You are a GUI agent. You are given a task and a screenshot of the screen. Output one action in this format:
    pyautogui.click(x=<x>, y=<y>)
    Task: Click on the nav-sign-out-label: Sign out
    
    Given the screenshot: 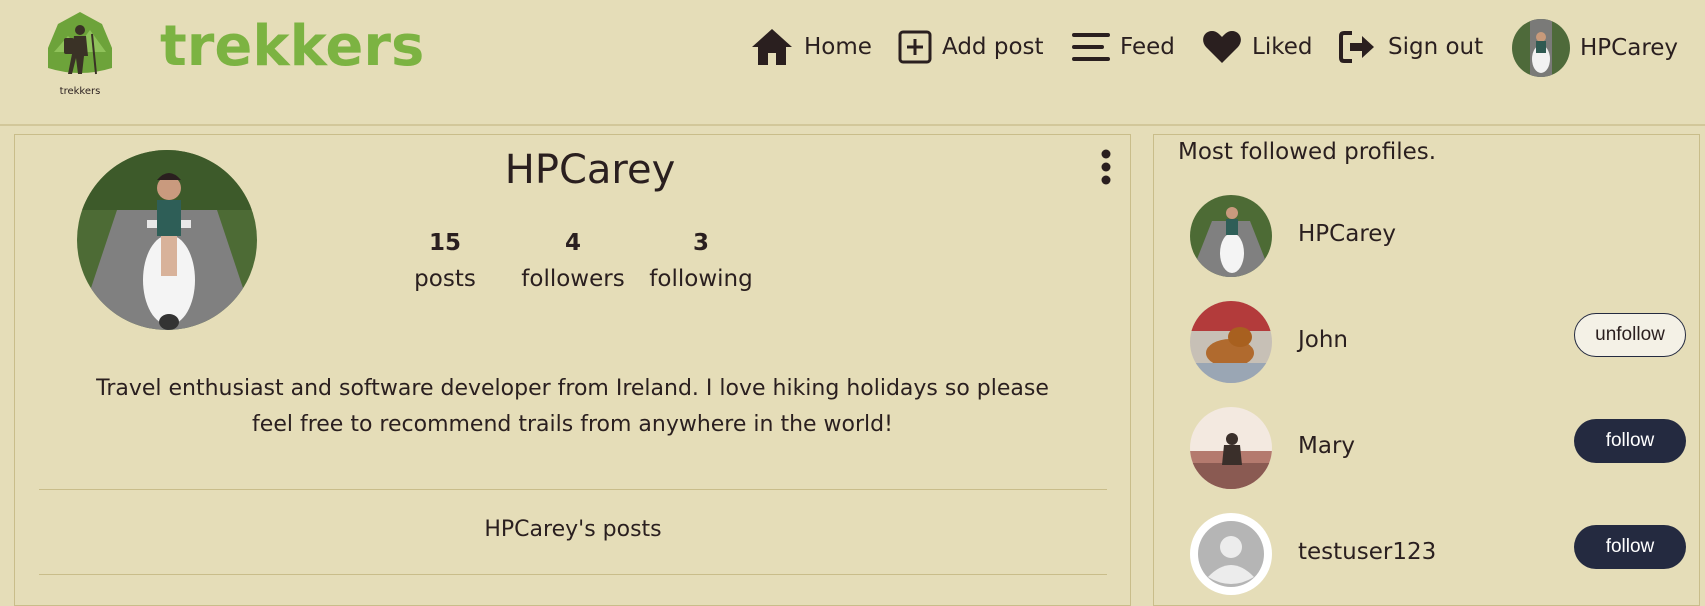 What is the action you would take?
    pyautogui.click(x=1436, y=47)
    